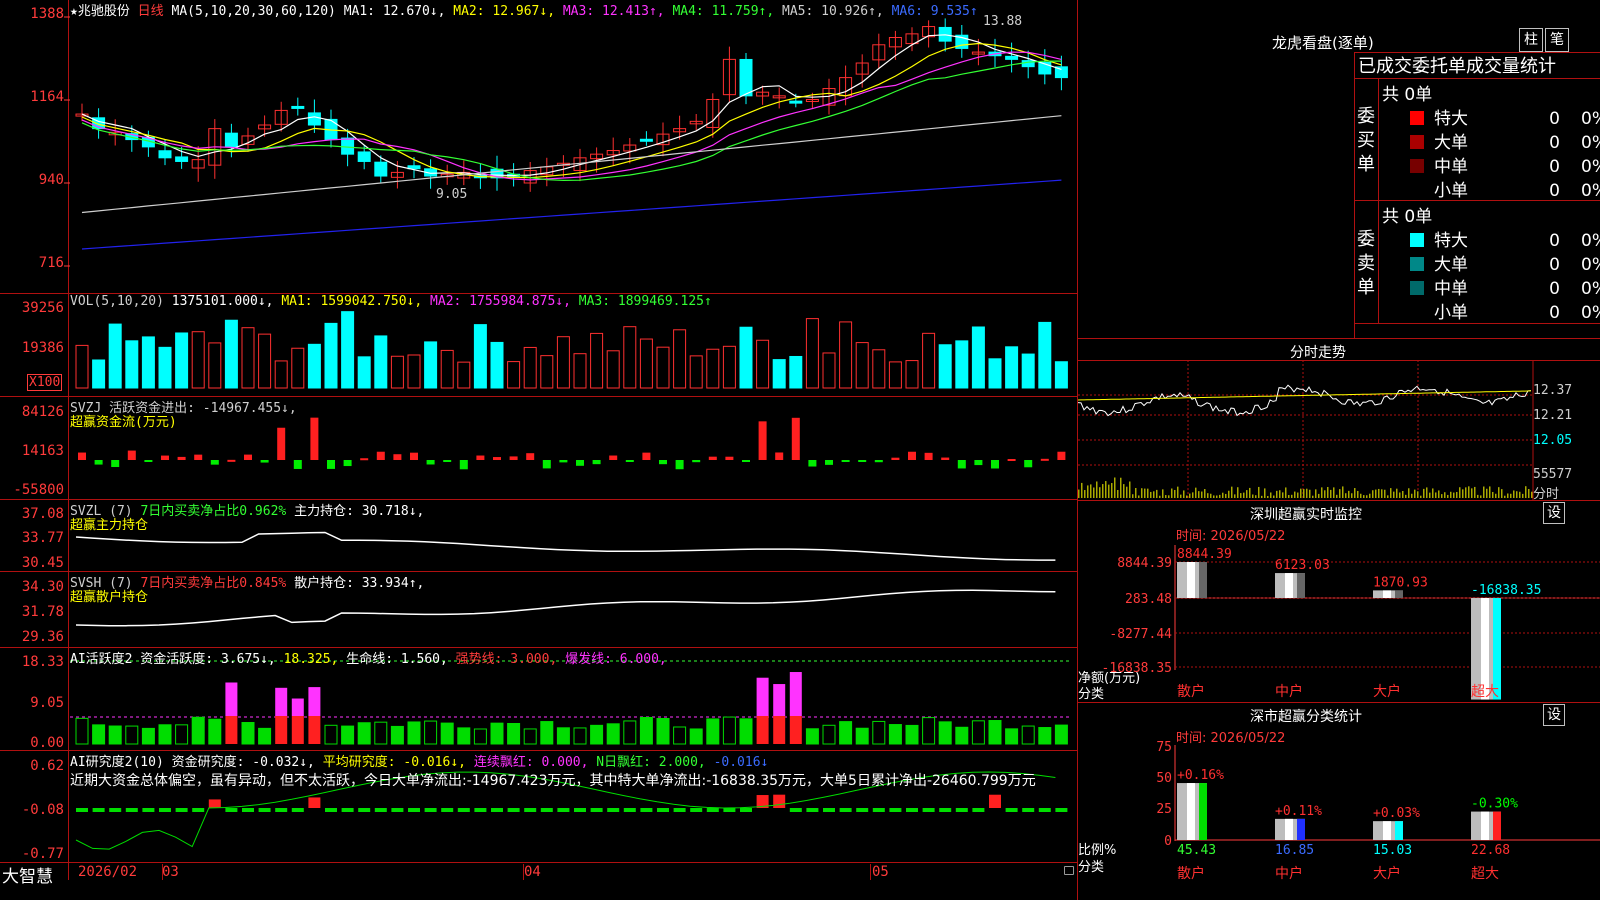  What do you see at coordinates (394, 762) in the screenshot?
I see `ai2-average: 平均研究度: -0.016↓,` at bounding box center [394, 762].